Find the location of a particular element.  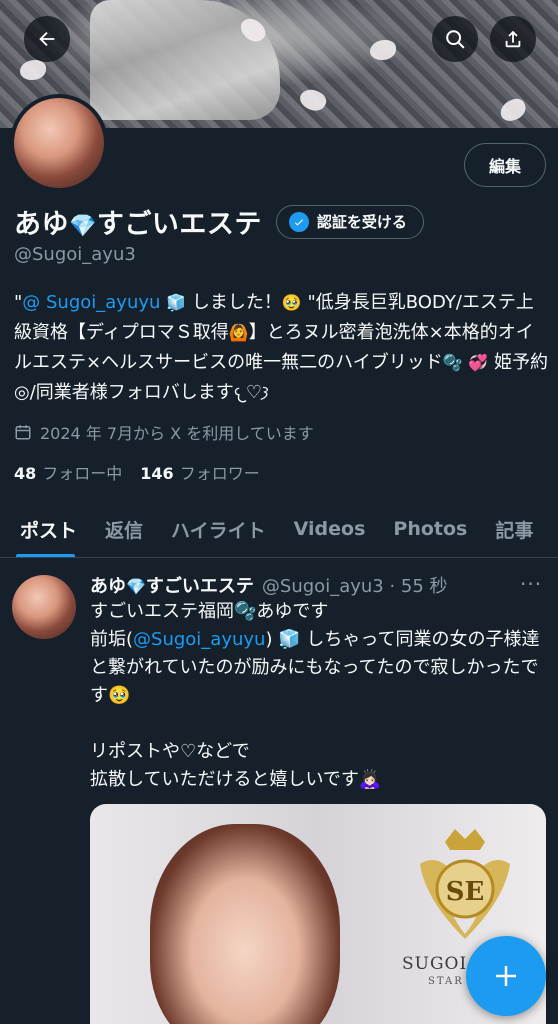

verified-badge-icon is located at coordinates (298, 221).